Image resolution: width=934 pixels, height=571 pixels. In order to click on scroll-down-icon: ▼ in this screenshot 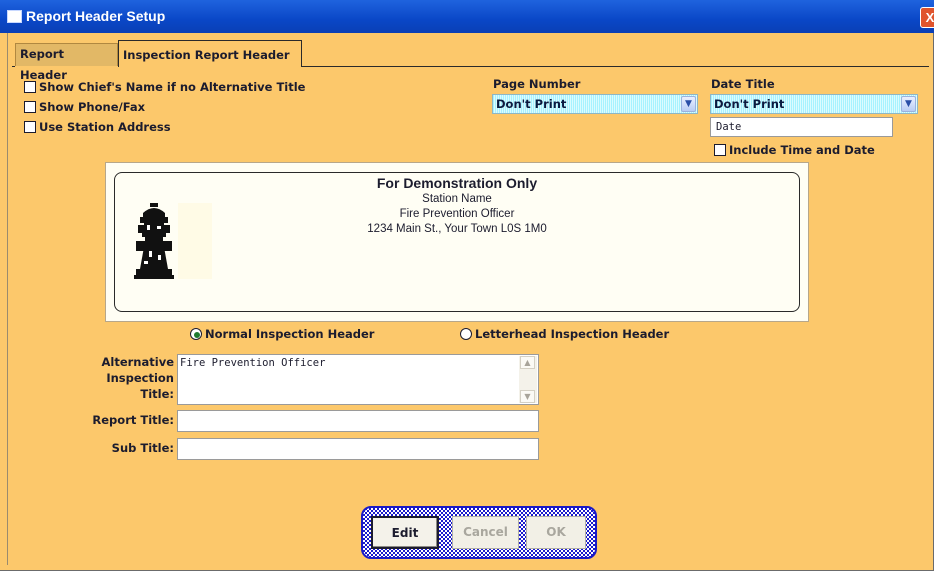, I will do `click(527, 396)`.